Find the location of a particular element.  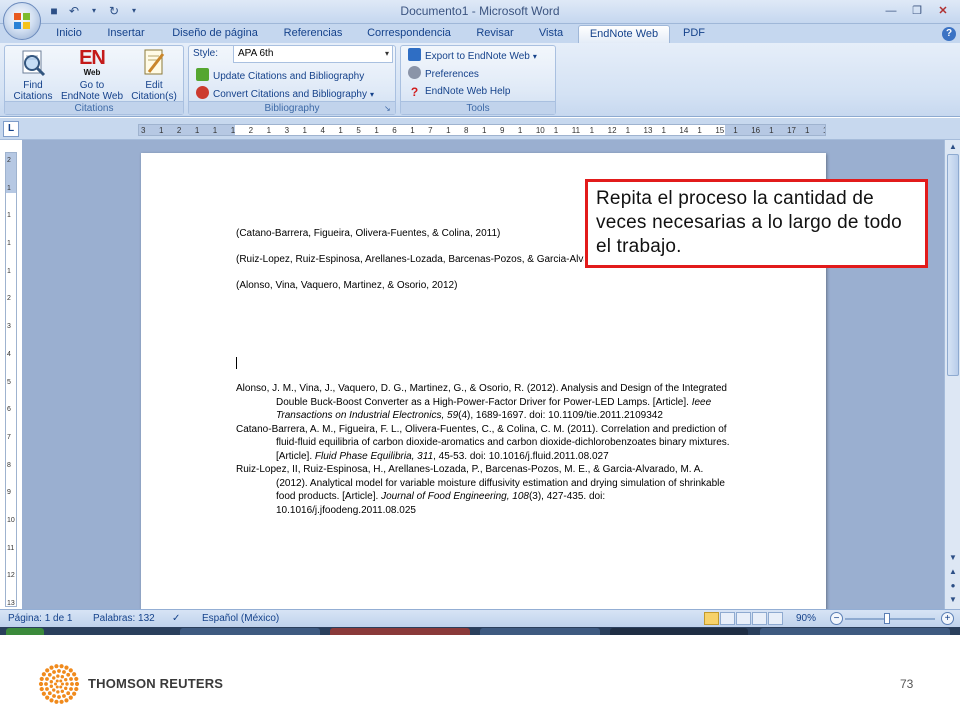

update-citations-button: Update Citations and Bibliography is located at coordinates (280, 76).